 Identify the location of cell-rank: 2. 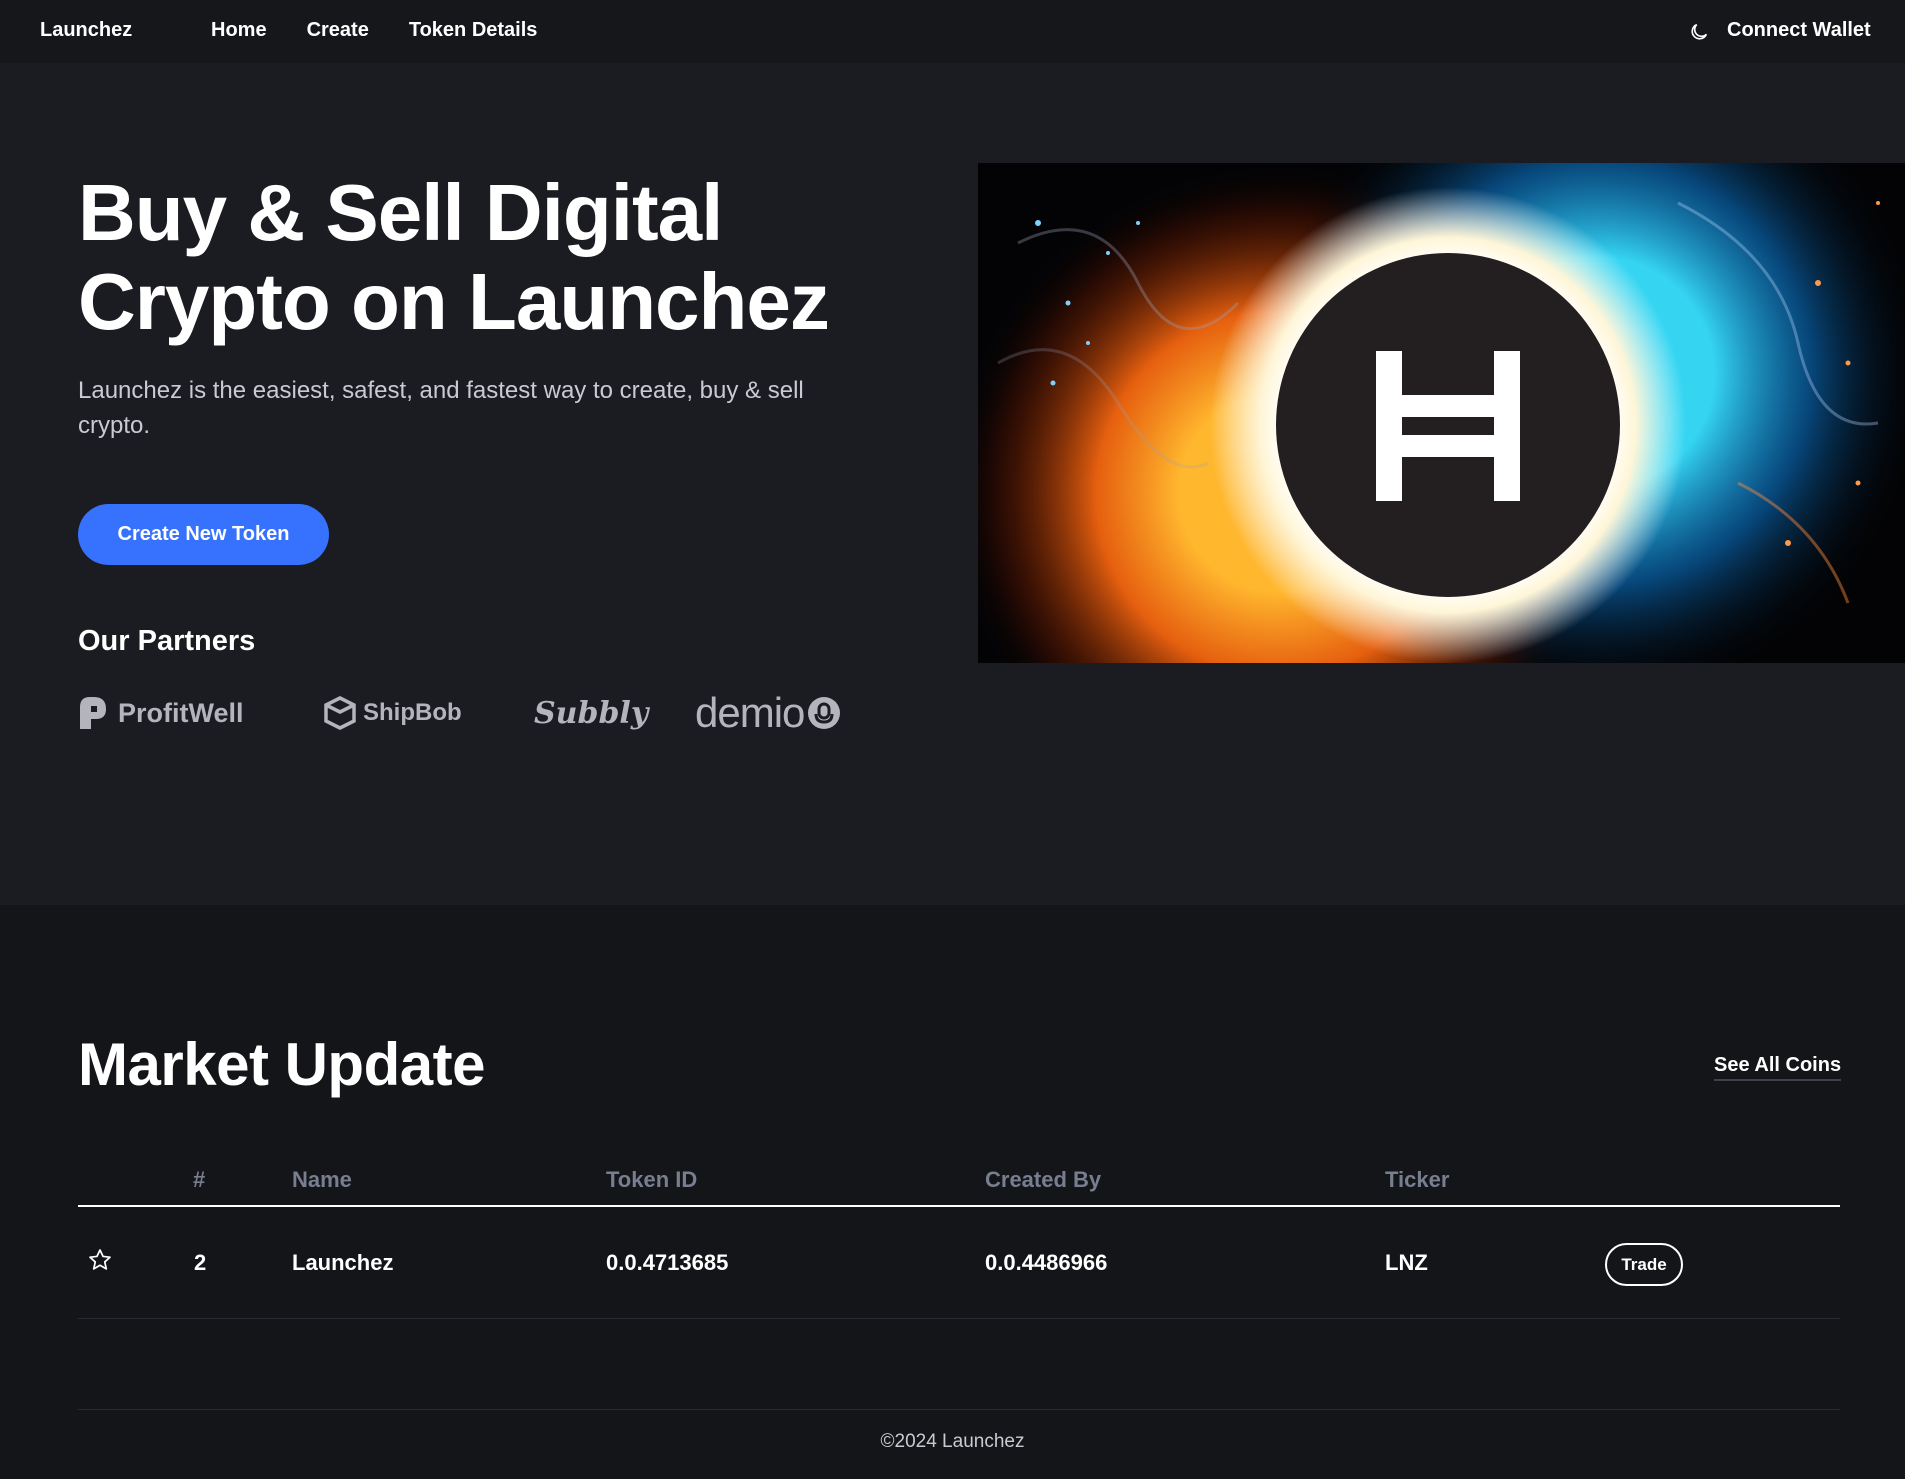
(200, 1262).